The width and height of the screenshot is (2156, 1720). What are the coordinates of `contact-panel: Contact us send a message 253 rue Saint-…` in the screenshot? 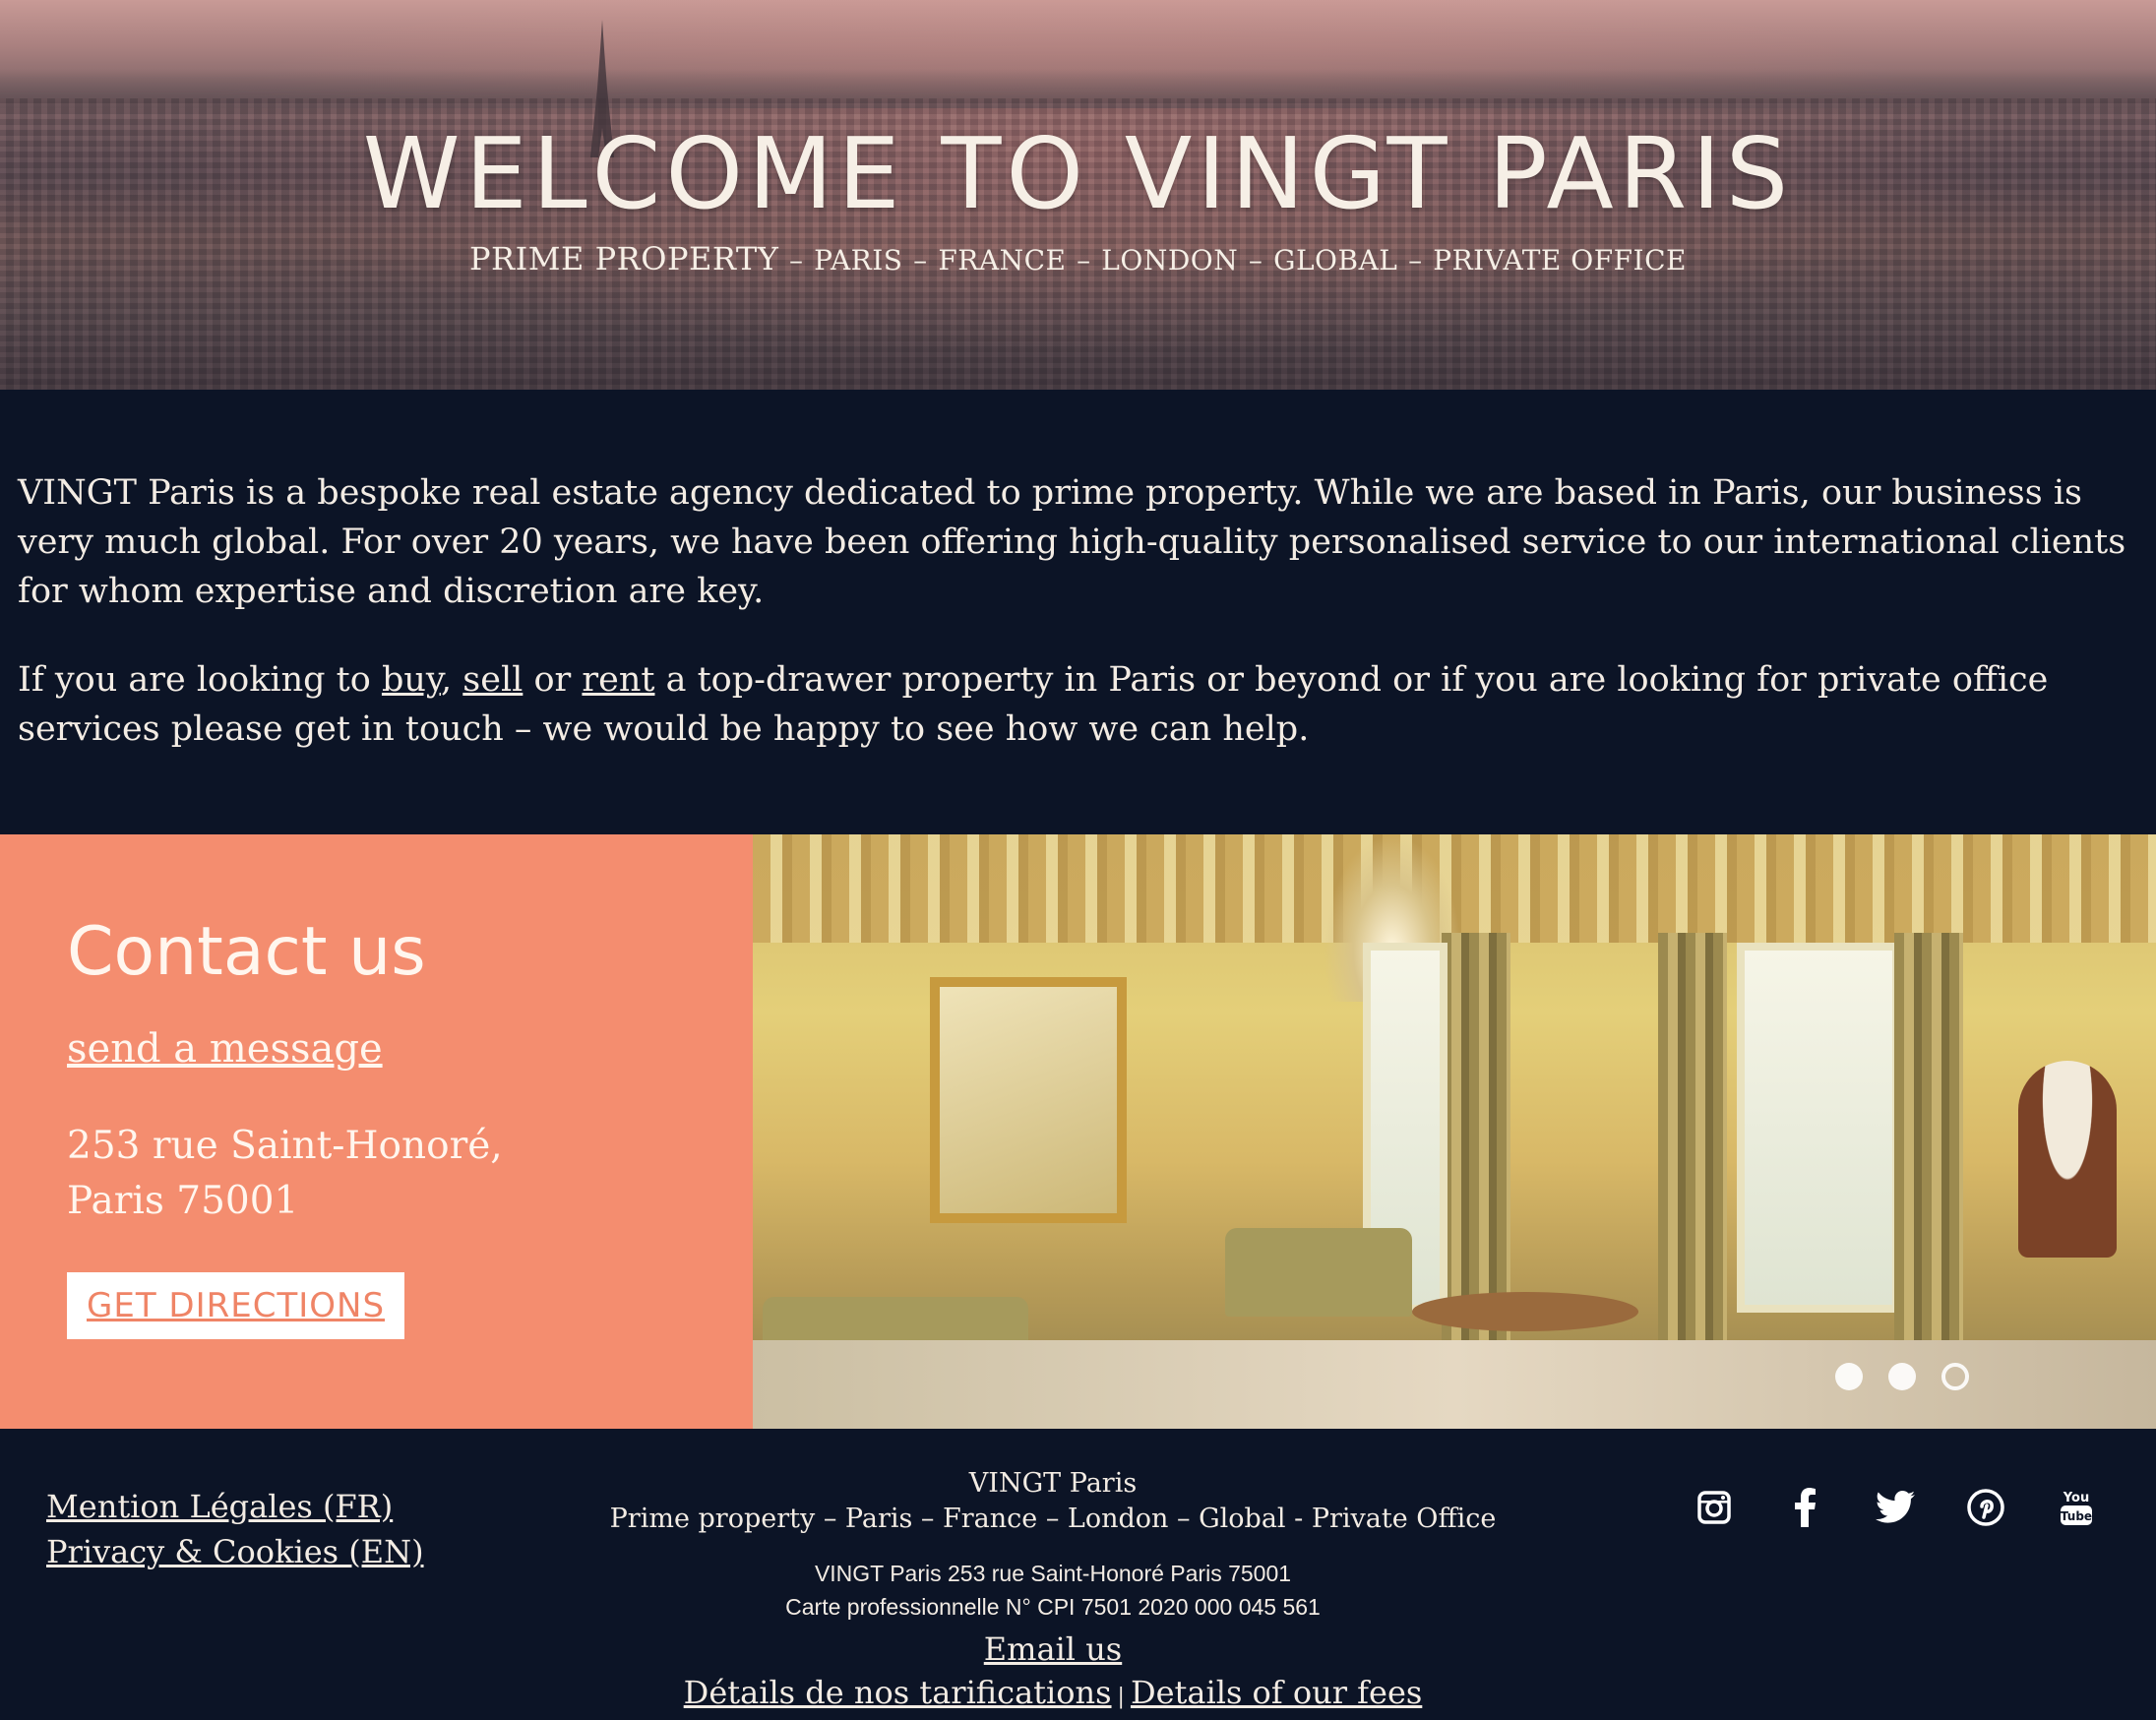 It's located at (376, 1131).